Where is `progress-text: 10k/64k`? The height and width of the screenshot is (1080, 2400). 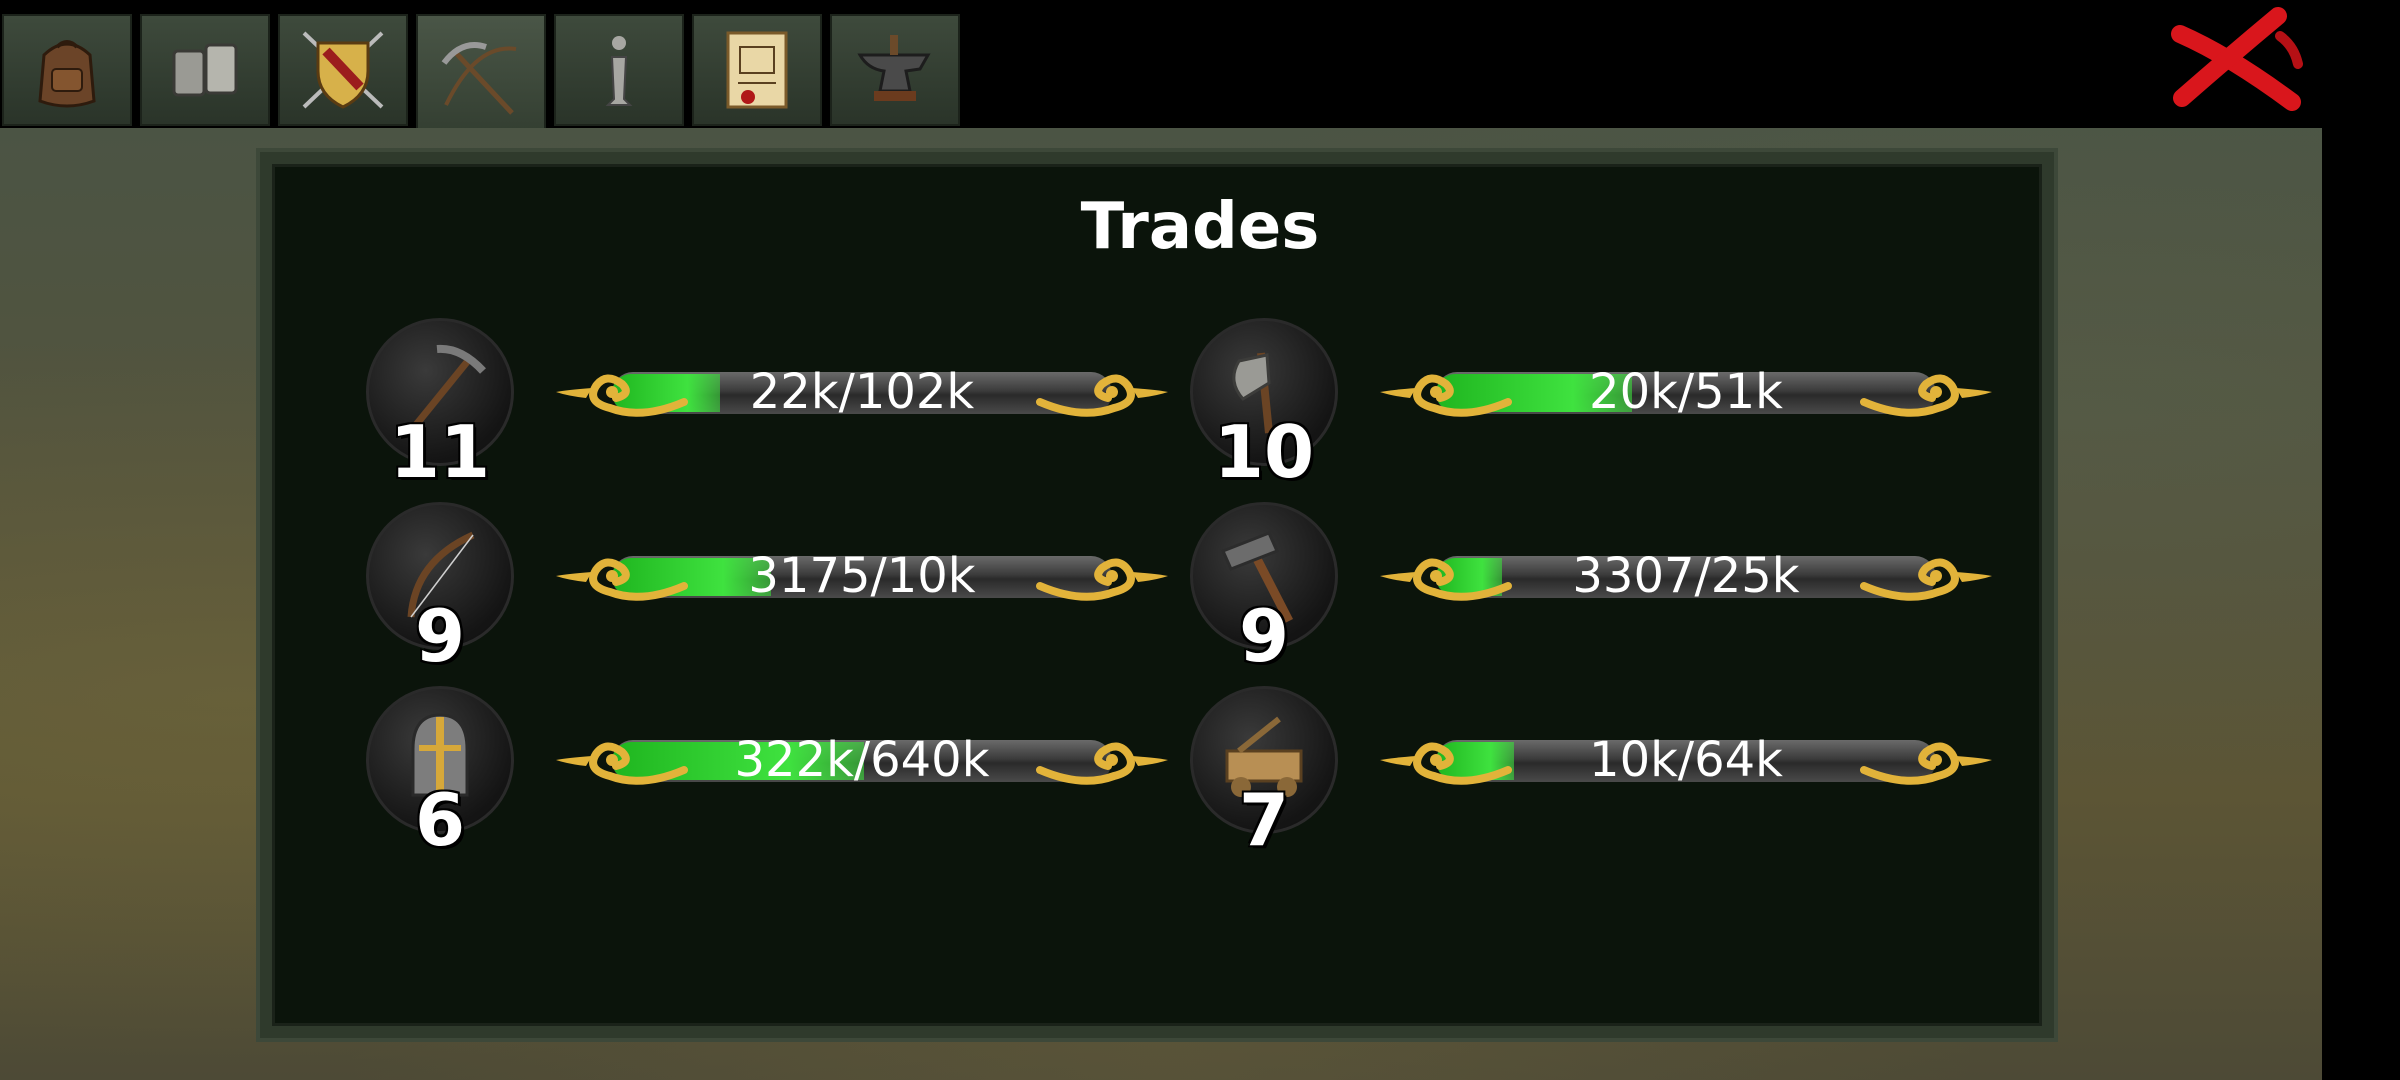
progress-text: 10k/64k is located at coordinates (1686, 760).